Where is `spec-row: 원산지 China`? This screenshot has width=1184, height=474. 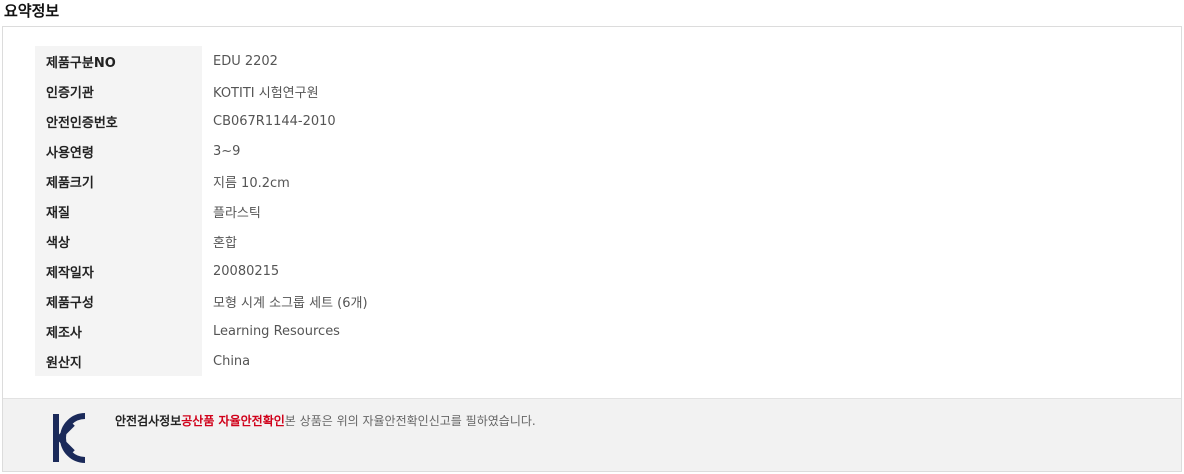
spec-row: 원산지 China is located at coordinates (418, 361).